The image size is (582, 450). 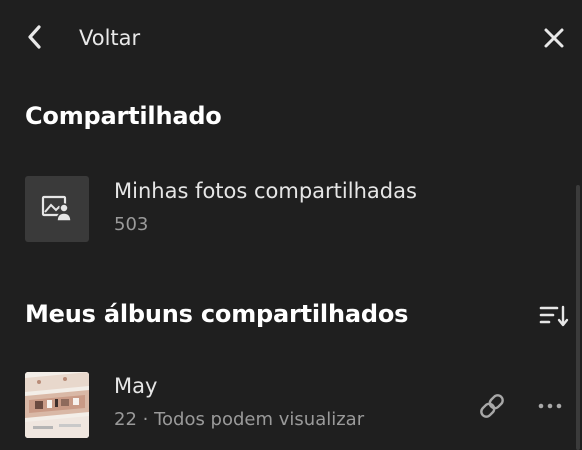 I want to click on close-button, so click(x=554, y=38).